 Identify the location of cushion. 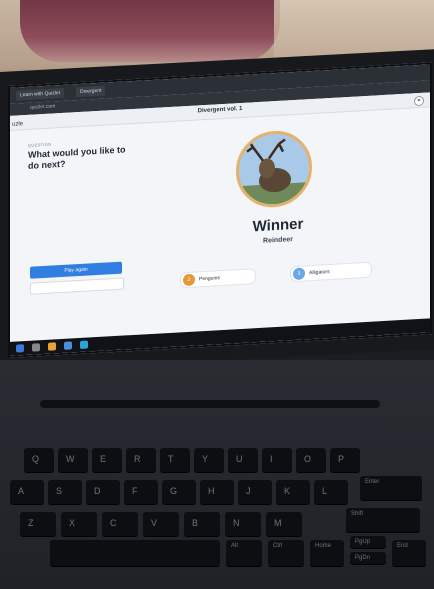
(150, 31).